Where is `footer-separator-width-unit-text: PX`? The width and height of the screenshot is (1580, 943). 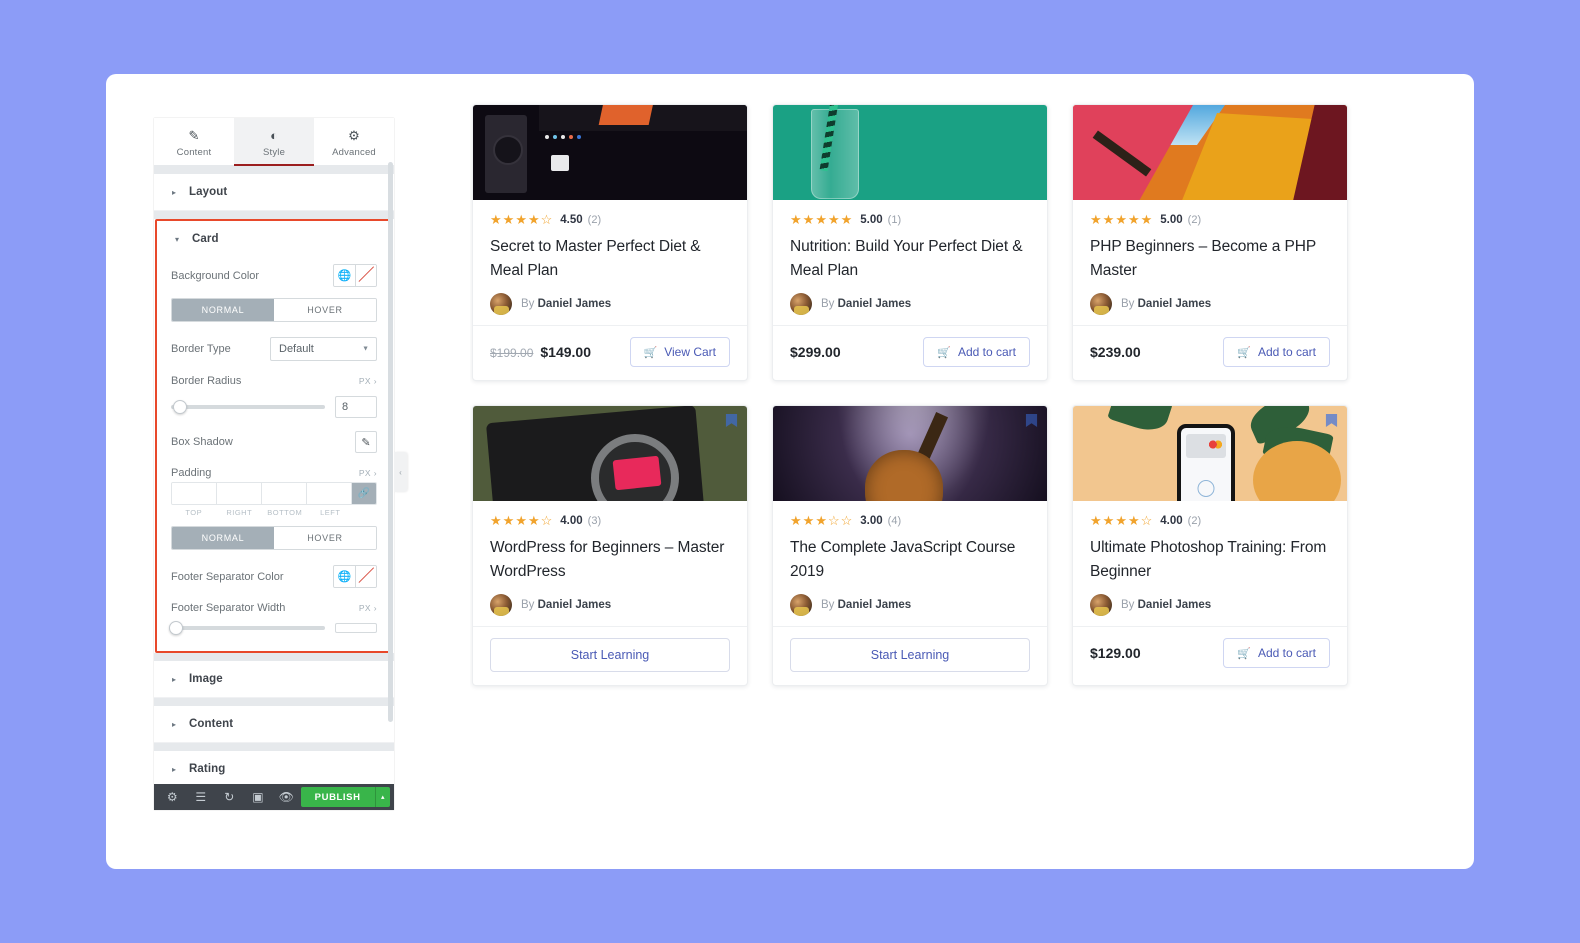 footer-separator-width-unit-text: PX is located at coordinates (364, 608).